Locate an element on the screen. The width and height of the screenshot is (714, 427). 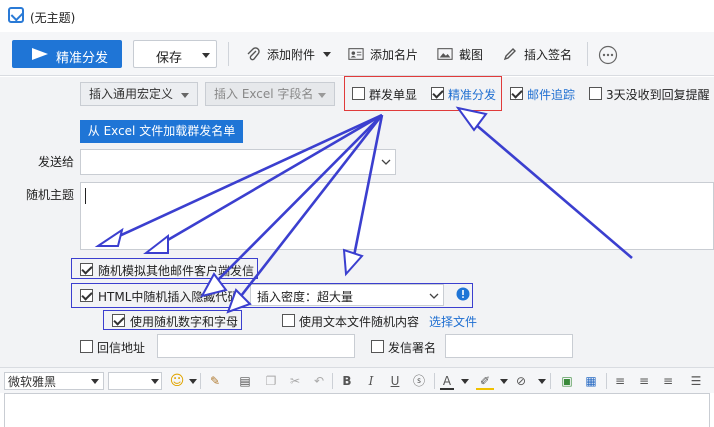
font-family-select: 微软雅黑 is located at coordinates (54, 381).